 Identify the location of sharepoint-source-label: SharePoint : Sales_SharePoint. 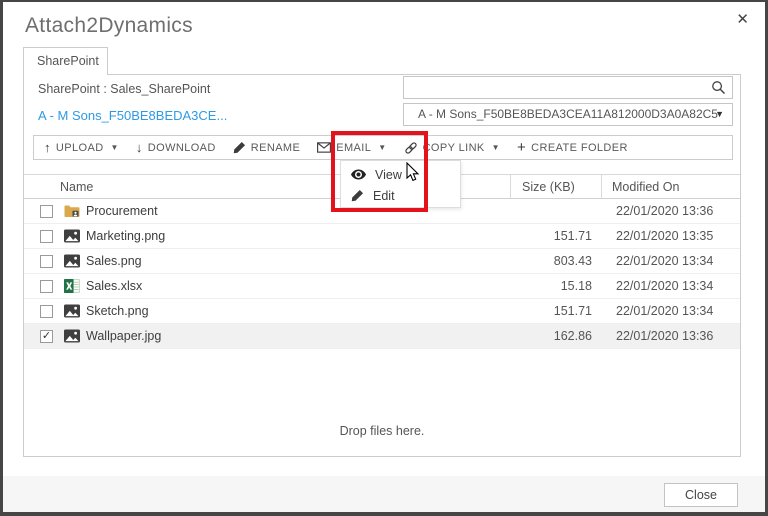
(124, 89).